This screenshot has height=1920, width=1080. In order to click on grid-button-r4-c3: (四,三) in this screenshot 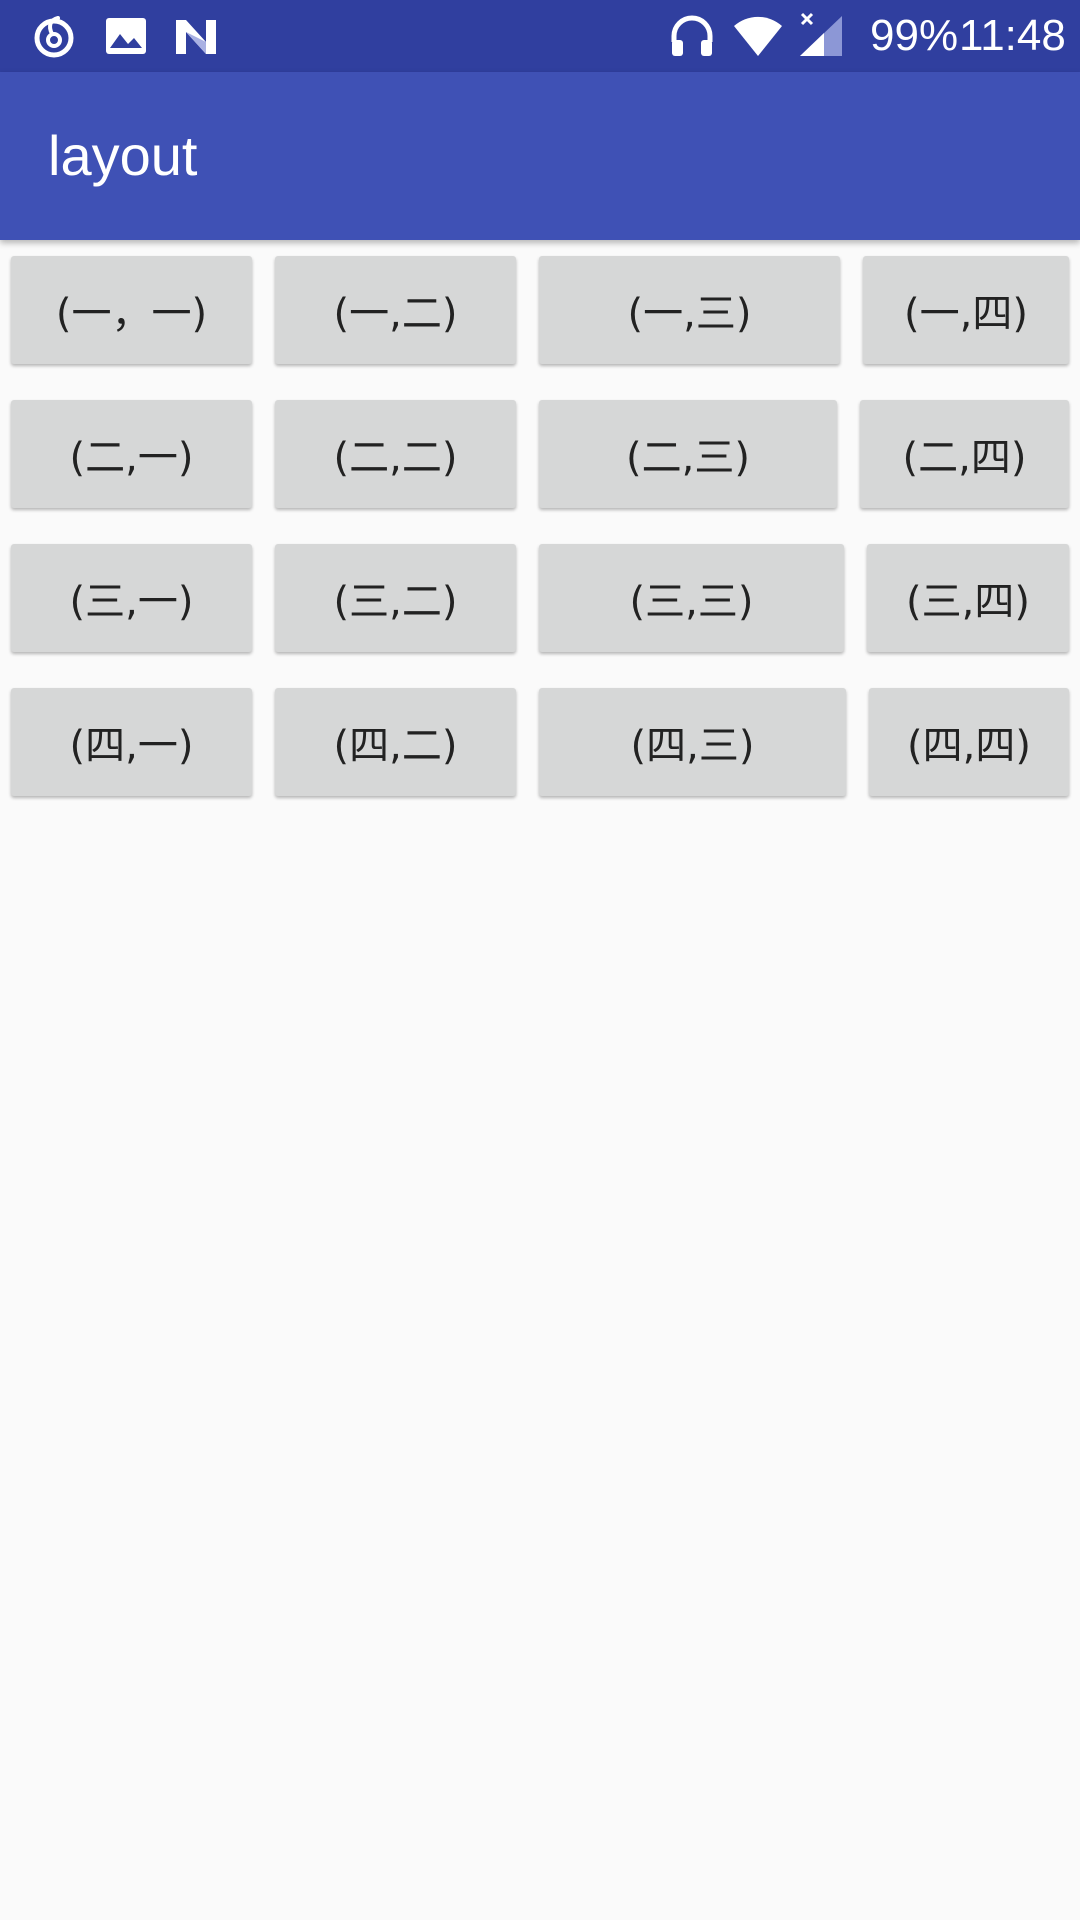, I will do `click(692, 742)`.